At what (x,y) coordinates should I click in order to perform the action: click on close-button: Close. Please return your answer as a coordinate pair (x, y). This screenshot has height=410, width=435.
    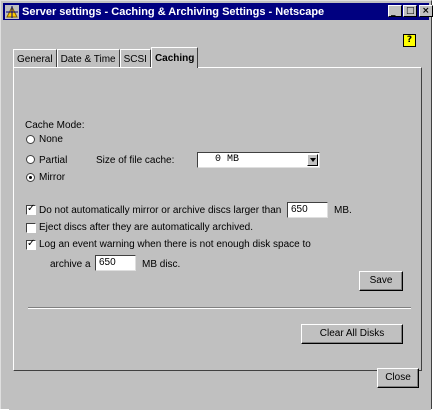
    Looking at the image, I should click on (398, 378).